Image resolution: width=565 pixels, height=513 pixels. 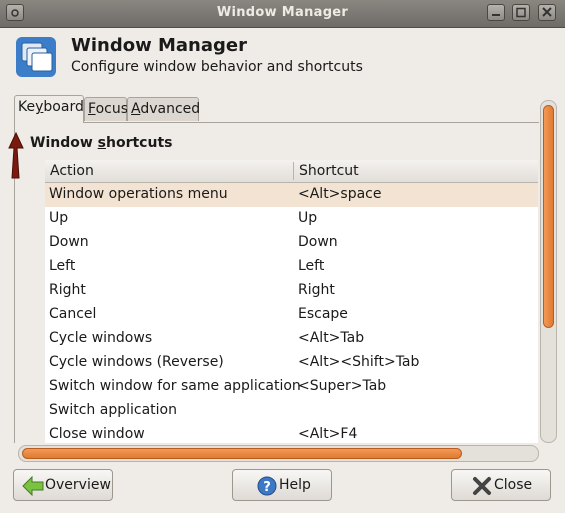 I want to click on header-title: Window Manager, so click(x=159, y=45).